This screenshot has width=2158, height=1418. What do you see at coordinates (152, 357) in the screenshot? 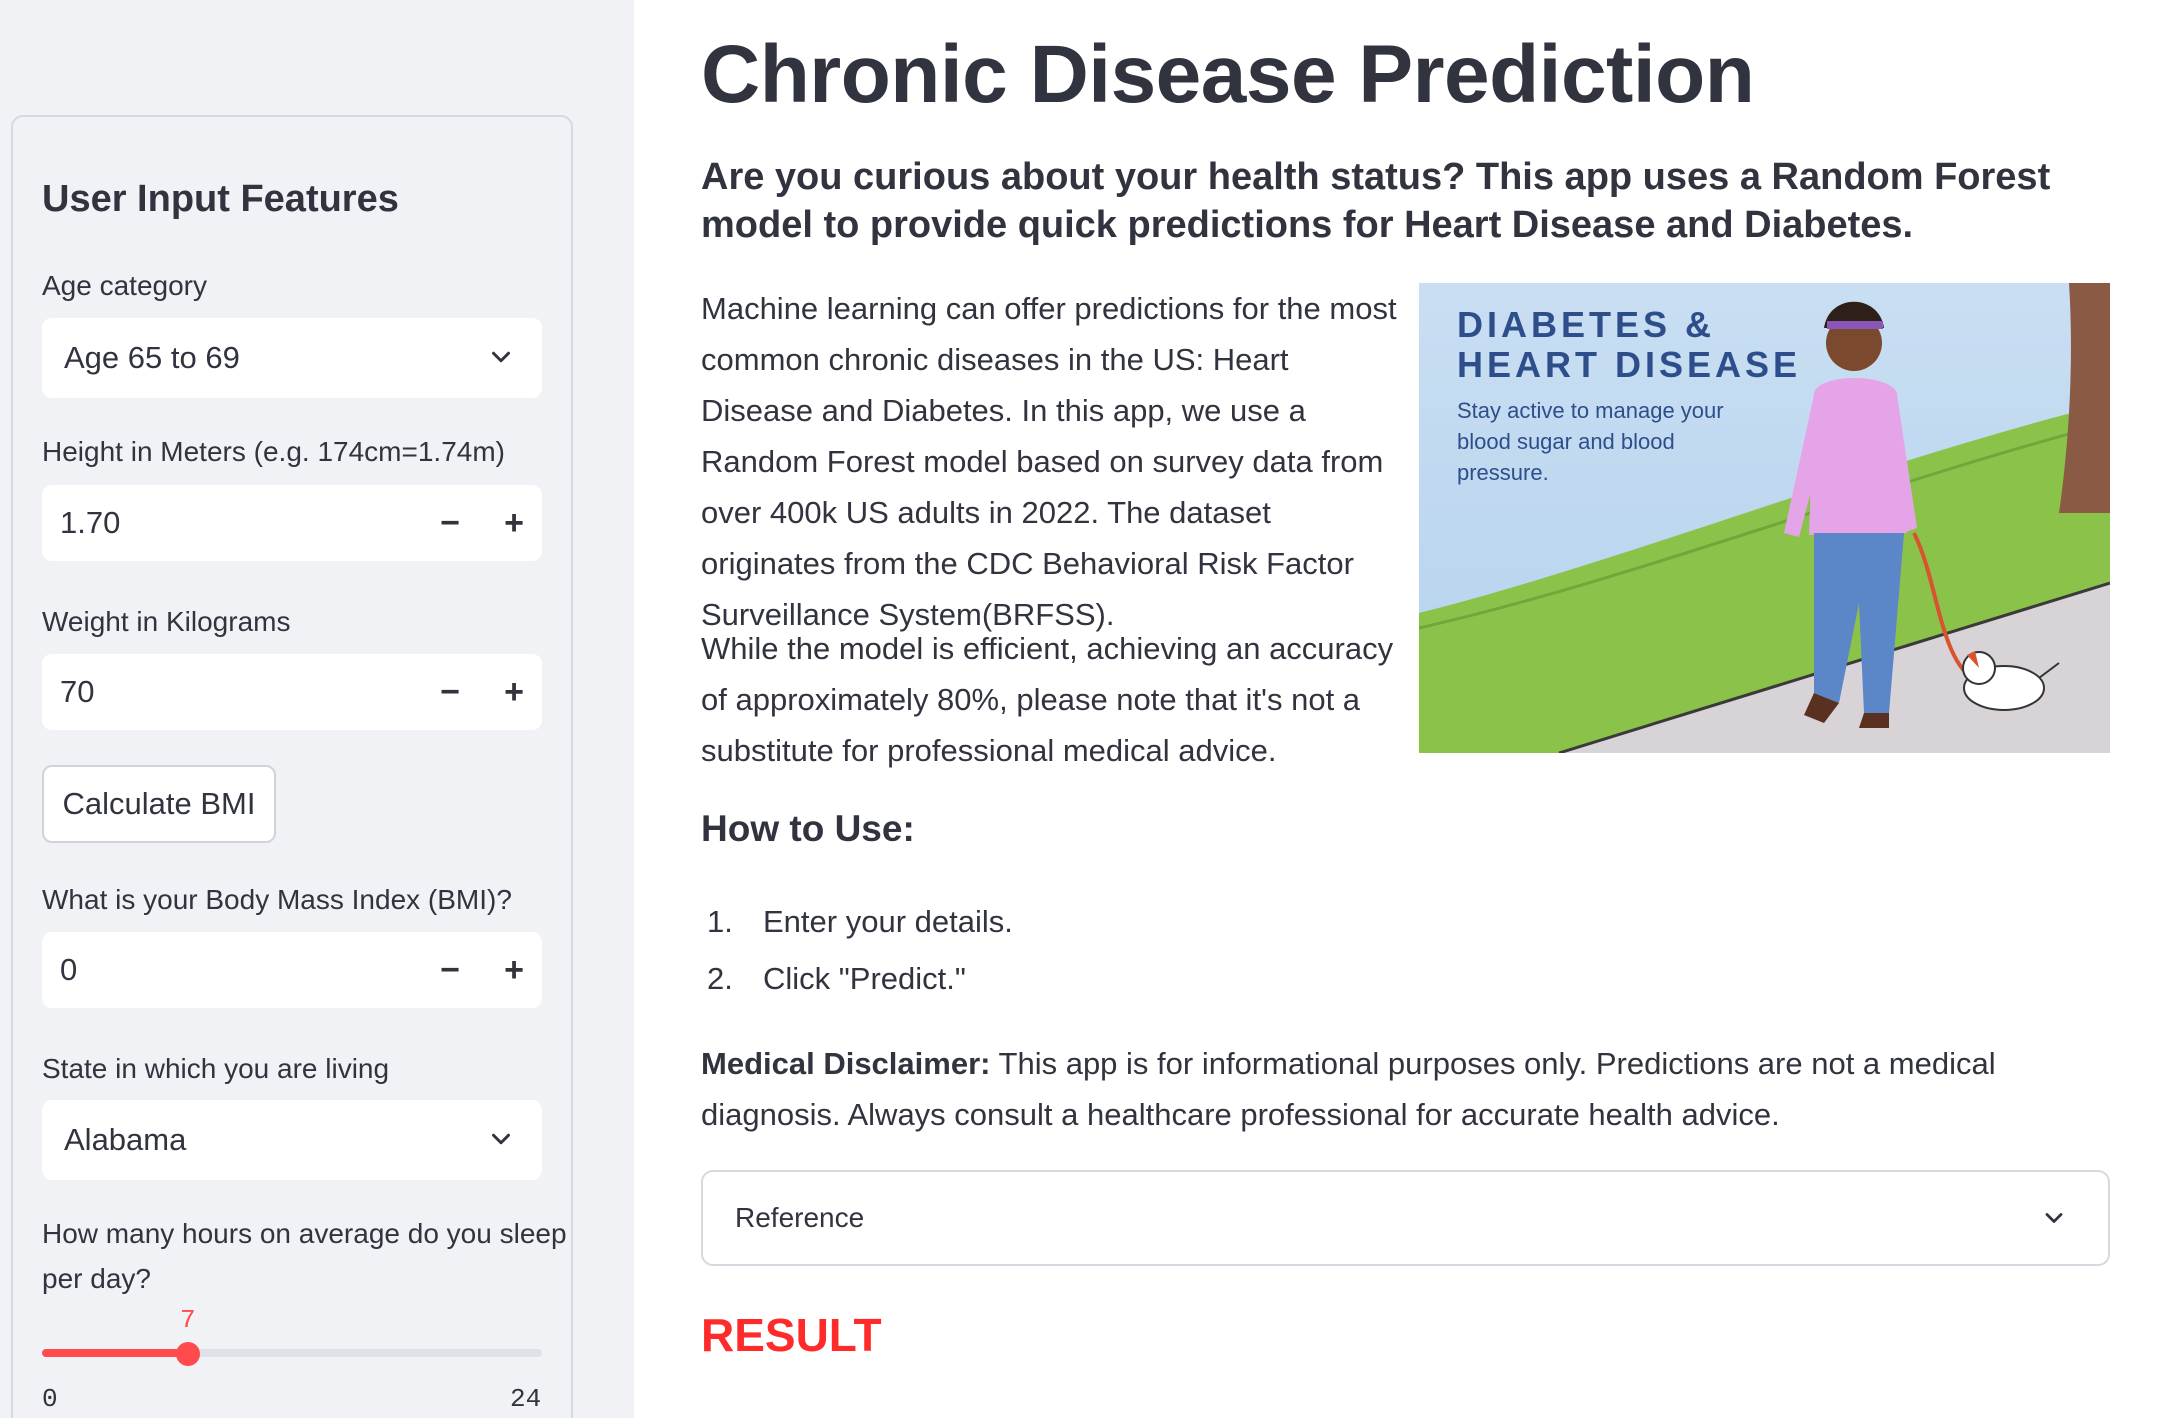
I see `age-category-value: Age 65 to 69` at bounding box center [152, 357].